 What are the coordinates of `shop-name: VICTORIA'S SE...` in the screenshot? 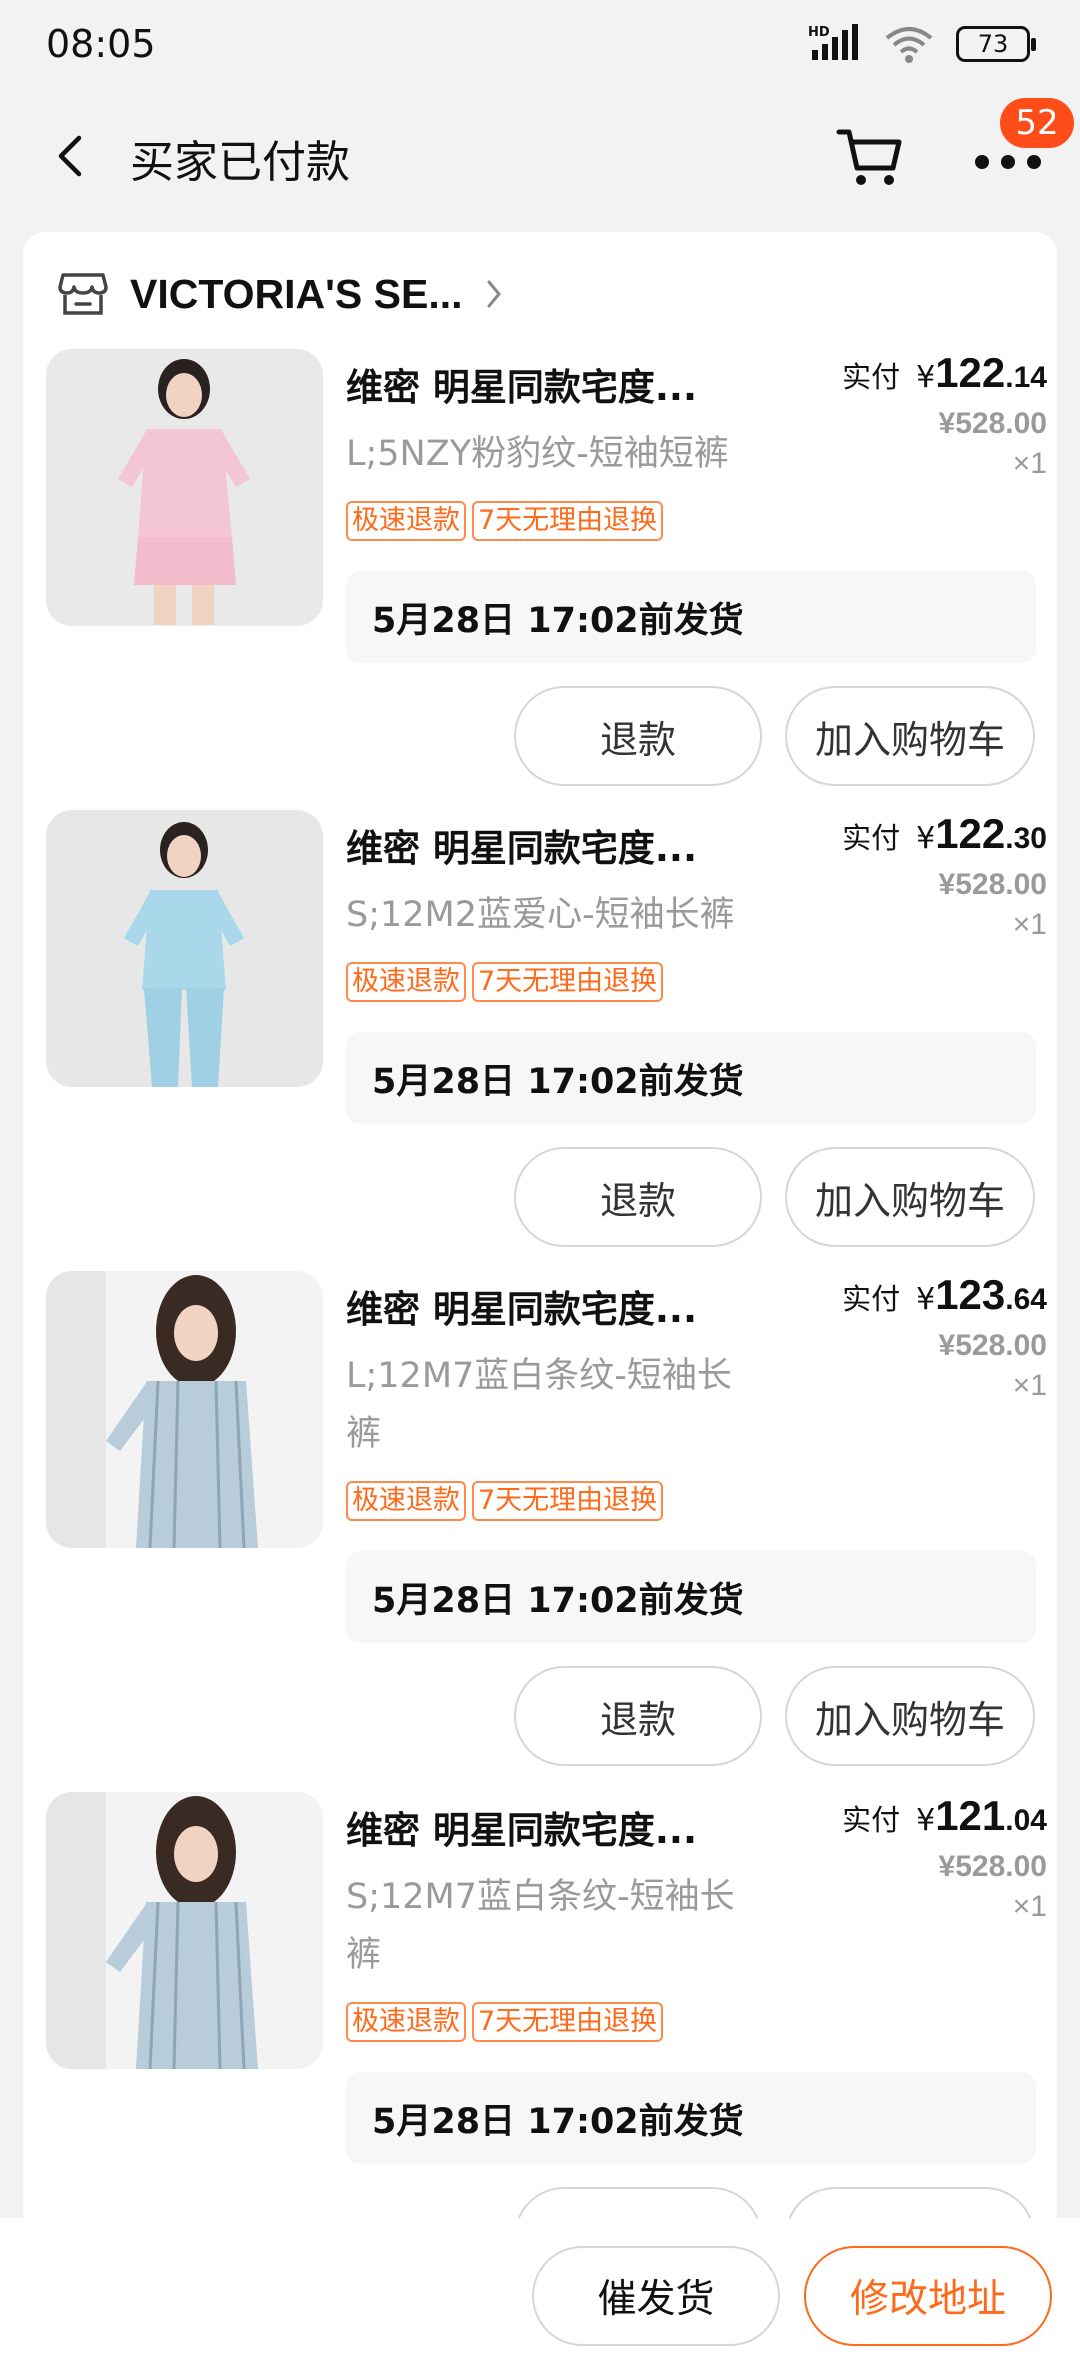 It's located at (296, 293).